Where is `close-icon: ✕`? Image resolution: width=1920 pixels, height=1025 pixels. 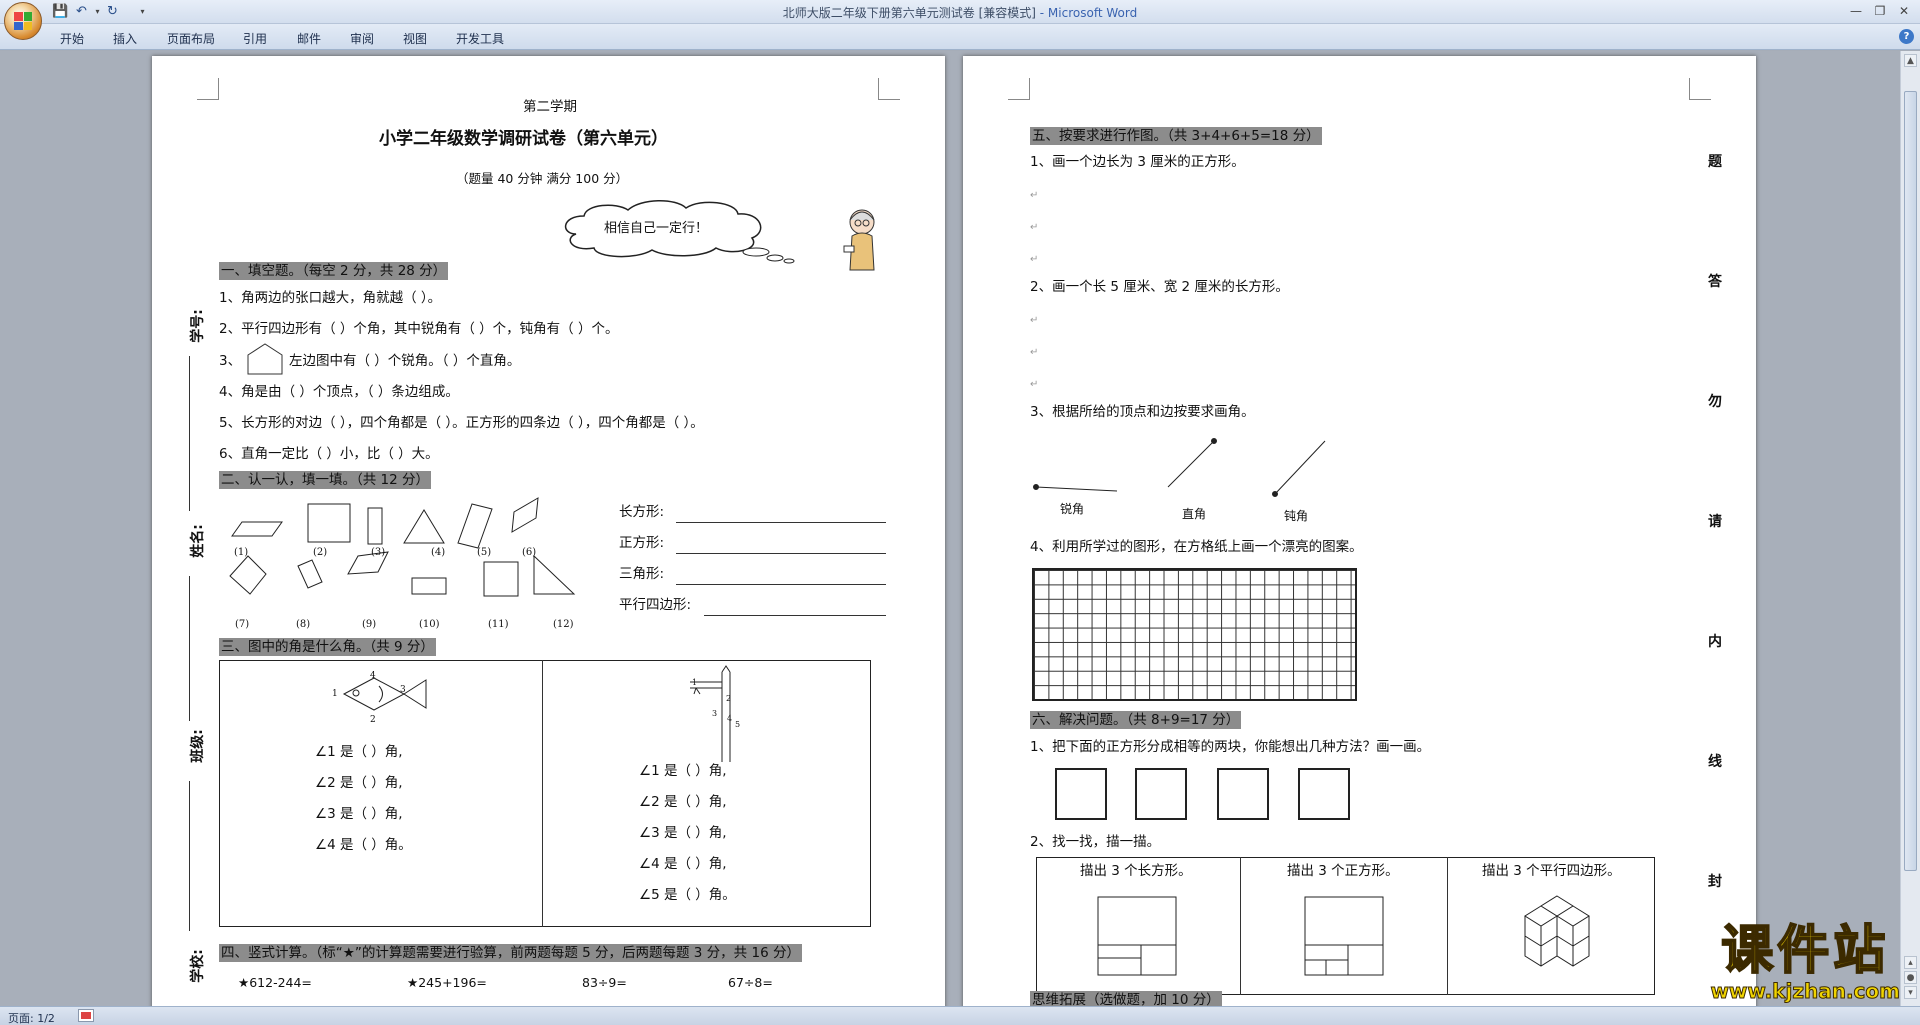 close-icon: ✕ is located at coordinates (1904, 11).